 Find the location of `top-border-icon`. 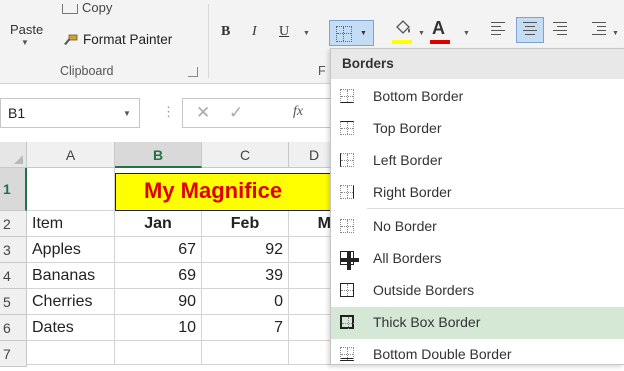

top-border-icon is located at coordinates (347, 128).